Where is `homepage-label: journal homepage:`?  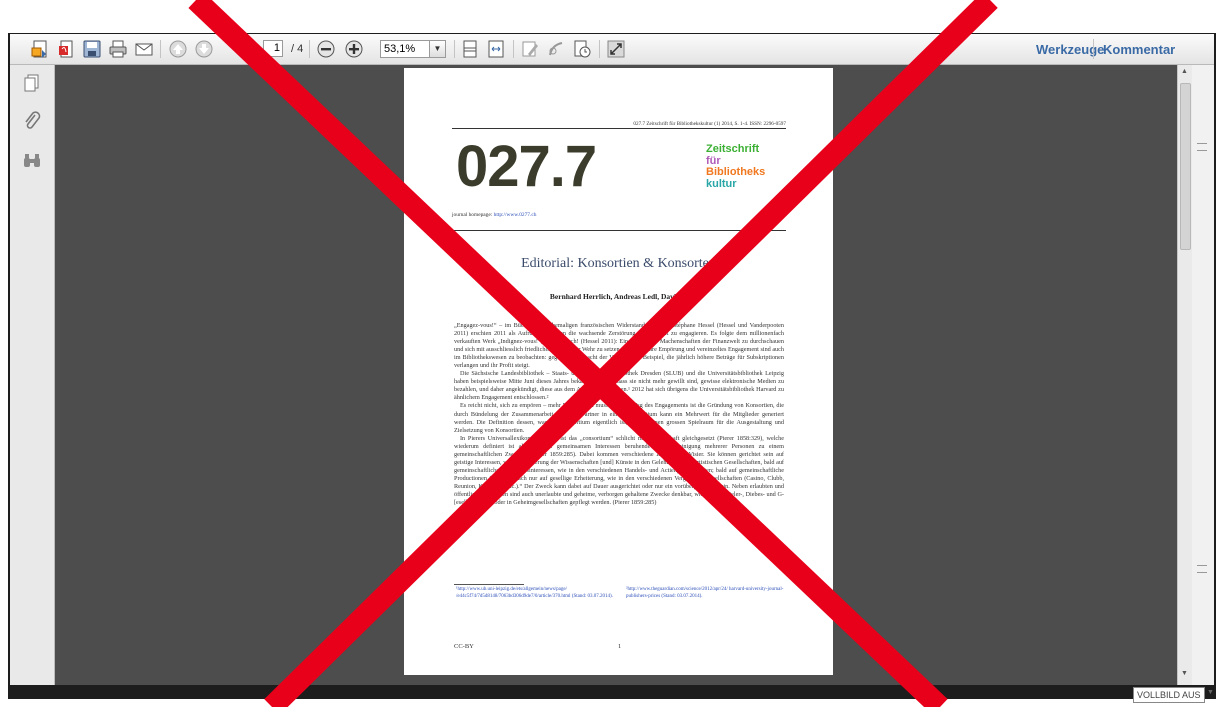
homepage-label: journal homepage: is located at coordinates (472, 215).